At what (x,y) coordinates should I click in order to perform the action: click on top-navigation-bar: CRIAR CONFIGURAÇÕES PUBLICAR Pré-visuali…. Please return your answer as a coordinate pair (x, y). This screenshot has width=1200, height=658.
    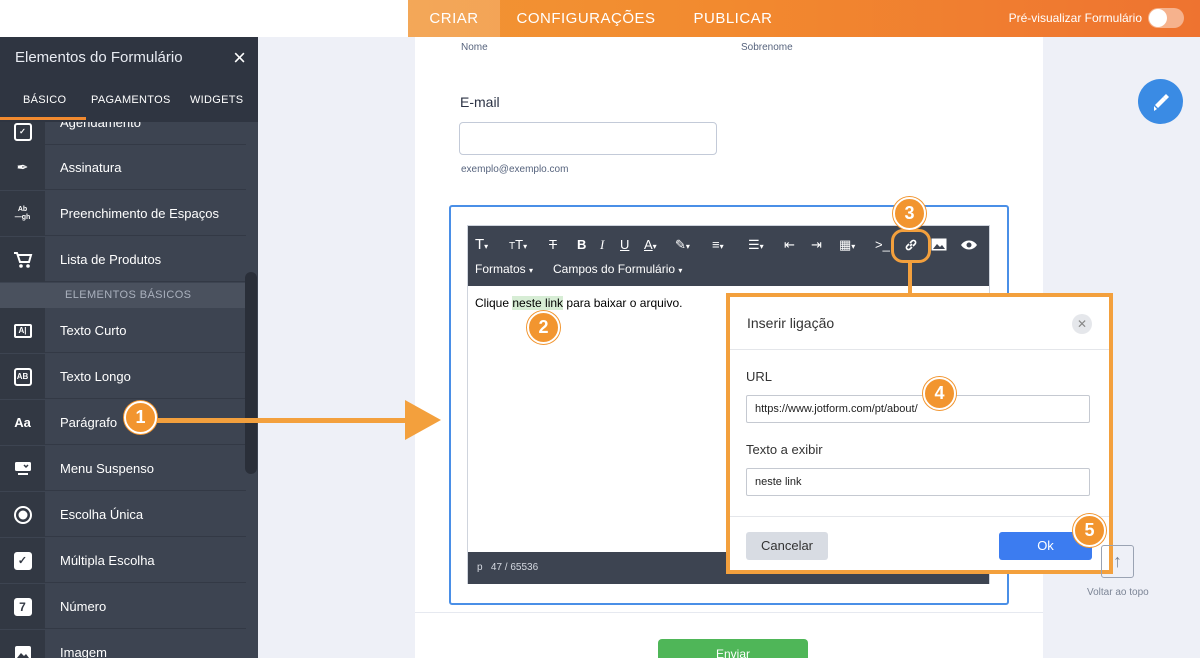
    Looking at the image, I should click on (600, 18).